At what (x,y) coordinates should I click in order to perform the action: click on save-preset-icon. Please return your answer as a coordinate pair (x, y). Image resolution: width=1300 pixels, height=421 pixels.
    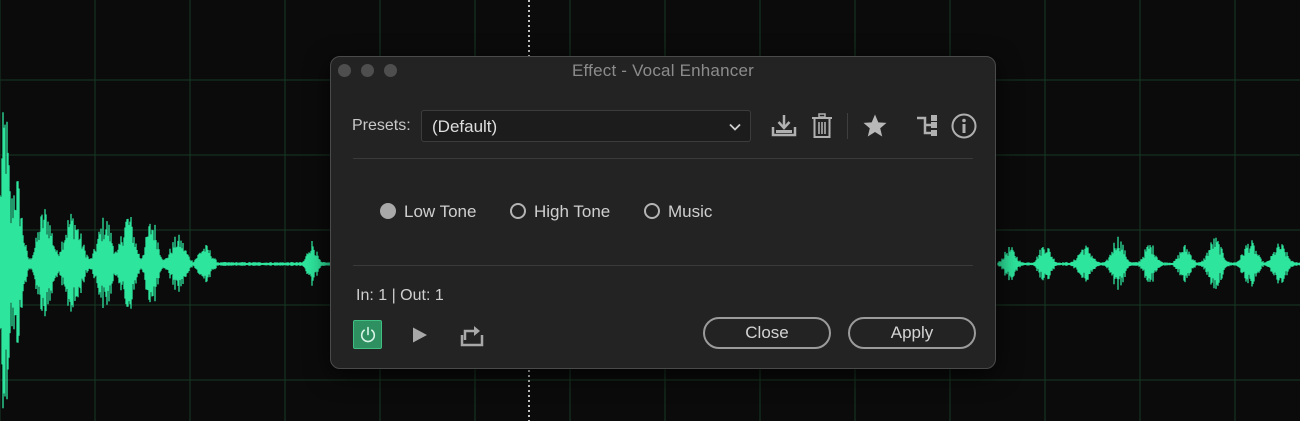
    Looking at the image, I should click on (784, 126).